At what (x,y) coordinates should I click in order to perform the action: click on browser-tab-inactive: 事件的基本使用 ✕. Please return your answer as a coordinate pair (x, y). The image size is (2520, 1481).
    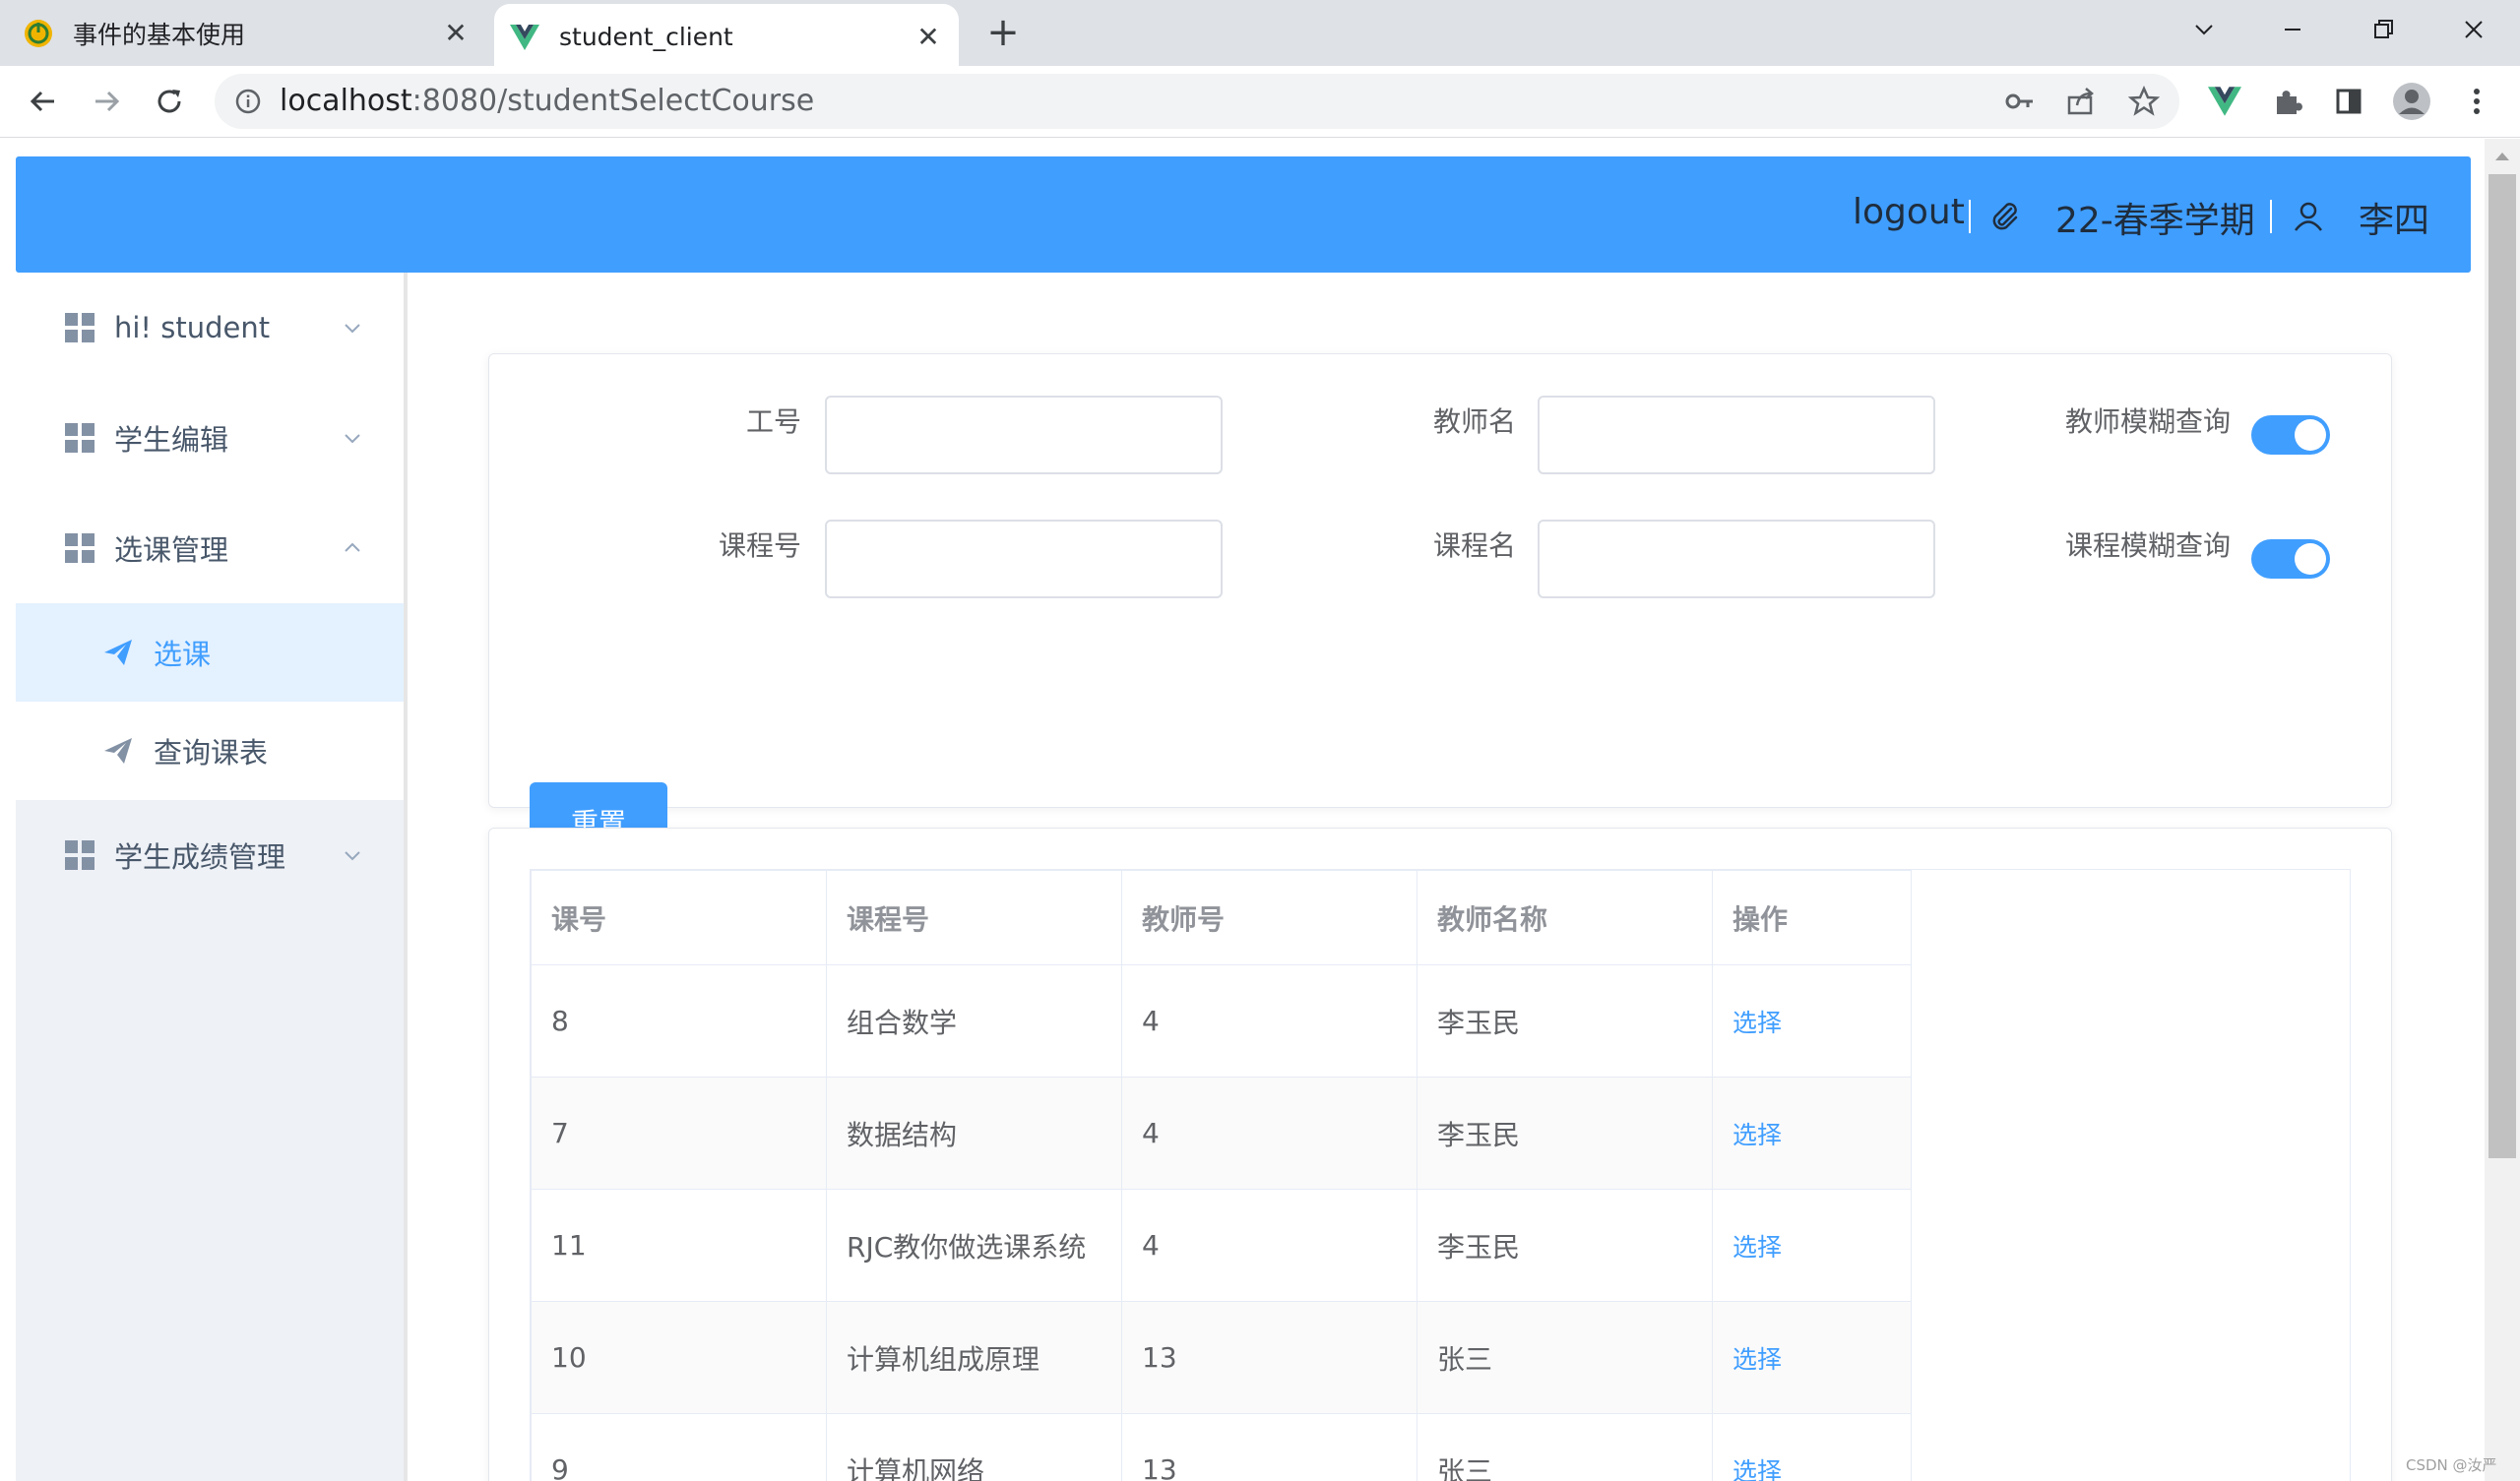
    Looking at the image, I should click on (255, 33).